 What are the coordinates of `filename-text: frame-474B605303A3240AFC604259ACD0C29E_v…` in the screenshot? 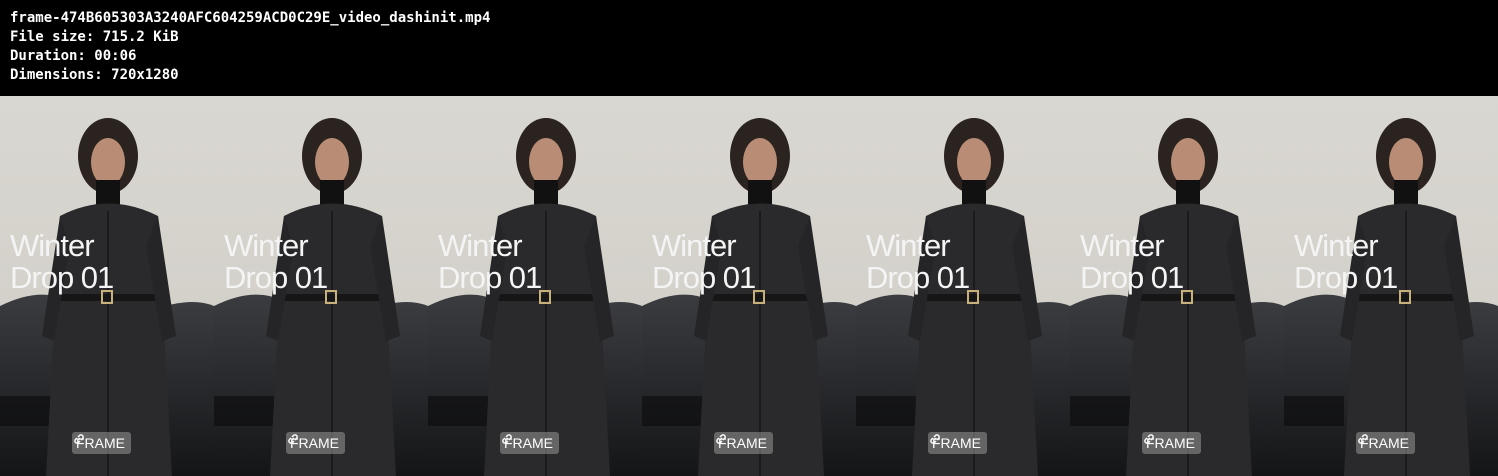 It's located at (250, 18).